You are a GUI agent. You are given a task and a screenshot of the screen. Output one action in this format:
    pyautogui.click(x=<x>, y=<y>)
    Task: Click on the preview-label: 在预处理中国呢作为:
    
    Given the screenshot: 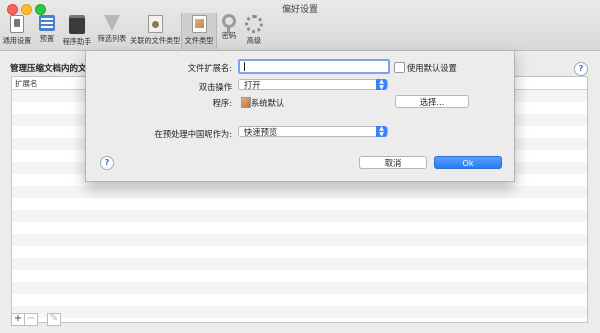 What is the action you would take?
    pyautogui.click(x=193, y=134)
    